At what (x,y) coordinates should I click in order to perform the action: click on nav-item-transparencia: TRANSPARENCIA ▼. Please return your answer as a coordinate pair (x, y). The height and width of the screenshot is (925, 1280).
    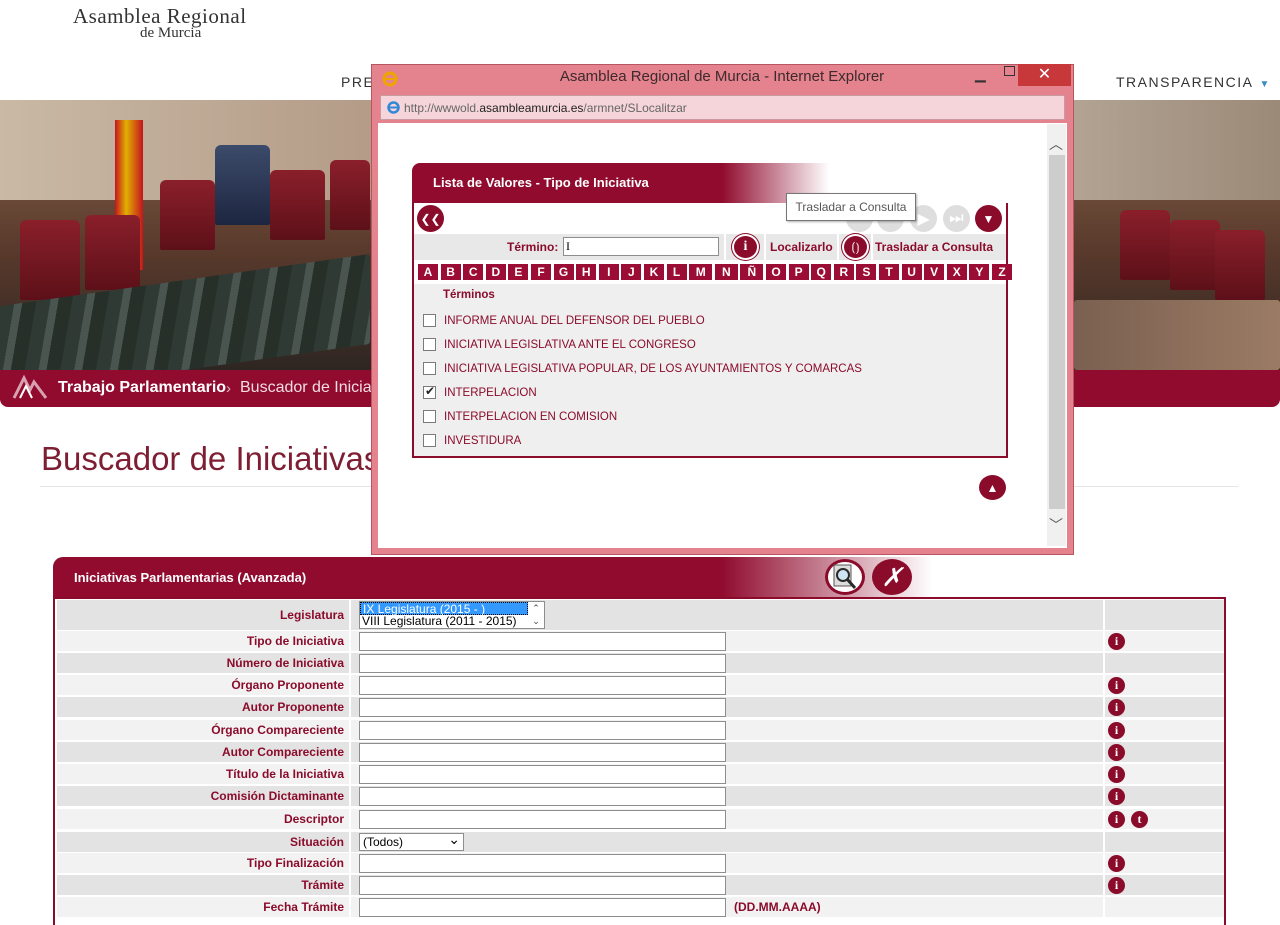
    Looking at the image, I should click on (1193, 82).